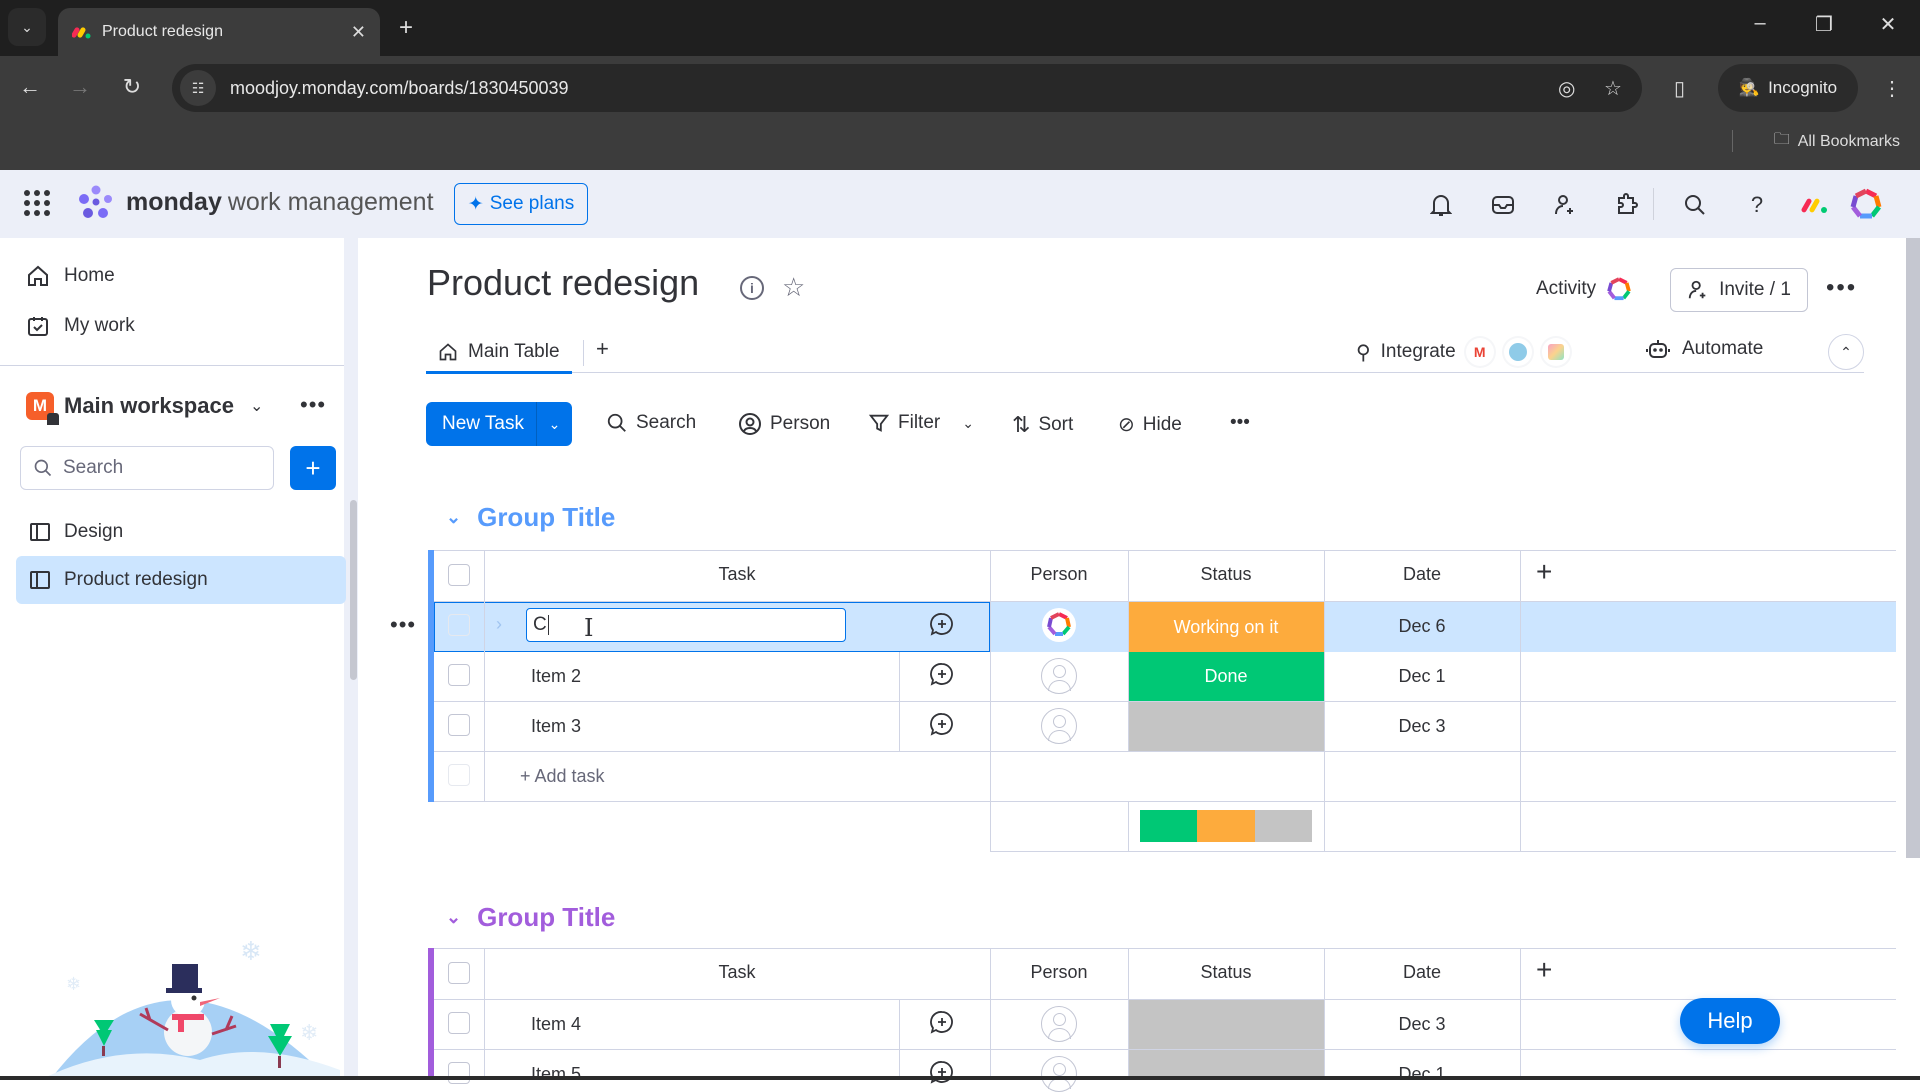 This screenshot has width=1920, height=1092. What do you see at coordinates (1150, 424) in the screenshot?
I see `hide-button: ⊘ Hide` at bounding box center [1150, 424].